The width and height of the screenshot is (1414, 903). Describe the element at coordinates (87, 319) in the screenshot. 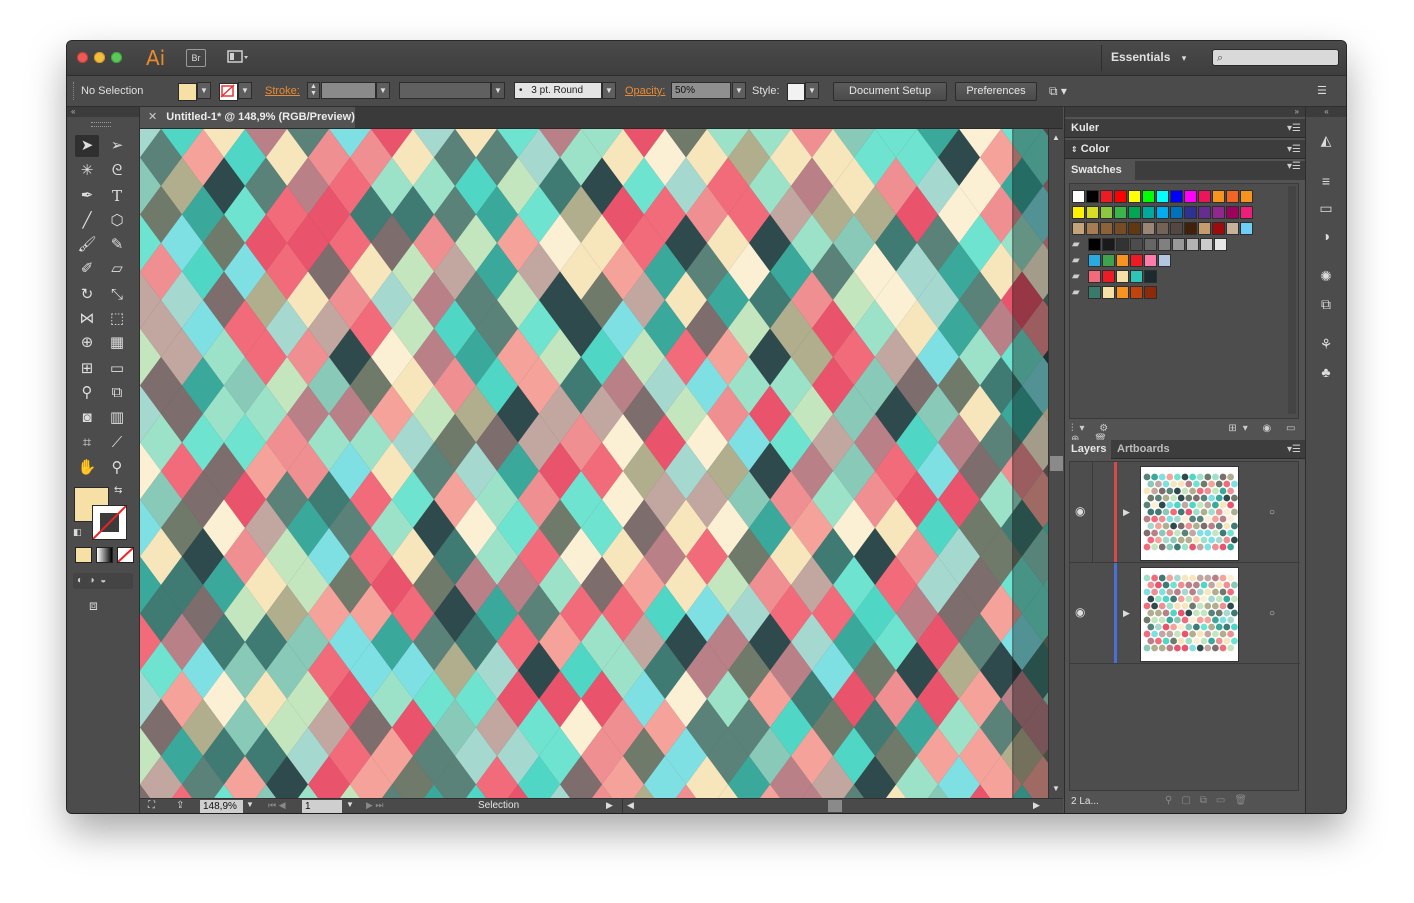

I see `width-tool-icon: ⋈` at that location.